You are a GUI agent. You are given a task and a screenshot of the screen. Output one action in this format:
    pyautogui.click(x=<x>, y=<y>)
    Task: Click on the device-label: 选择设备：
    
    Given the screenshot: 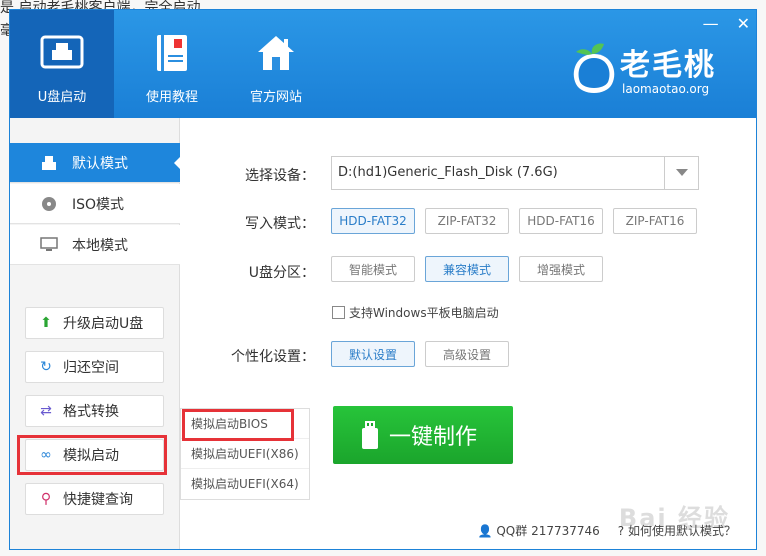 What is the action you would take?
    pyautogui.click(x=280, y=176)
    